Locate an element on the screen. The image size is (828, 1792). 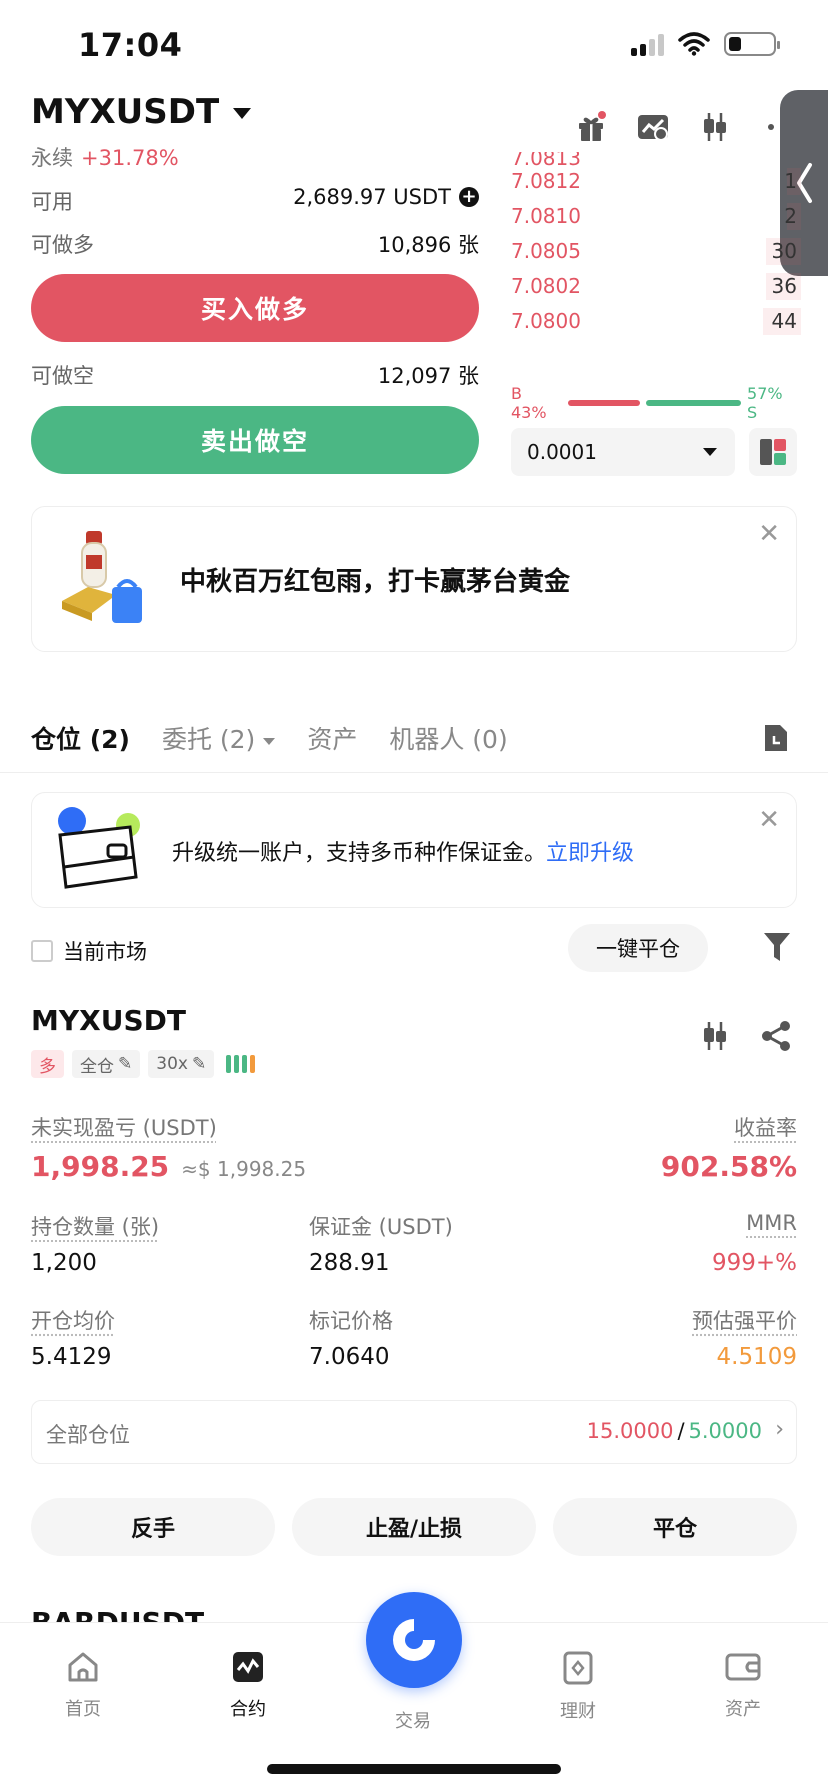
buy-long-button: 买入做多 is located at coordinates (255, 308).